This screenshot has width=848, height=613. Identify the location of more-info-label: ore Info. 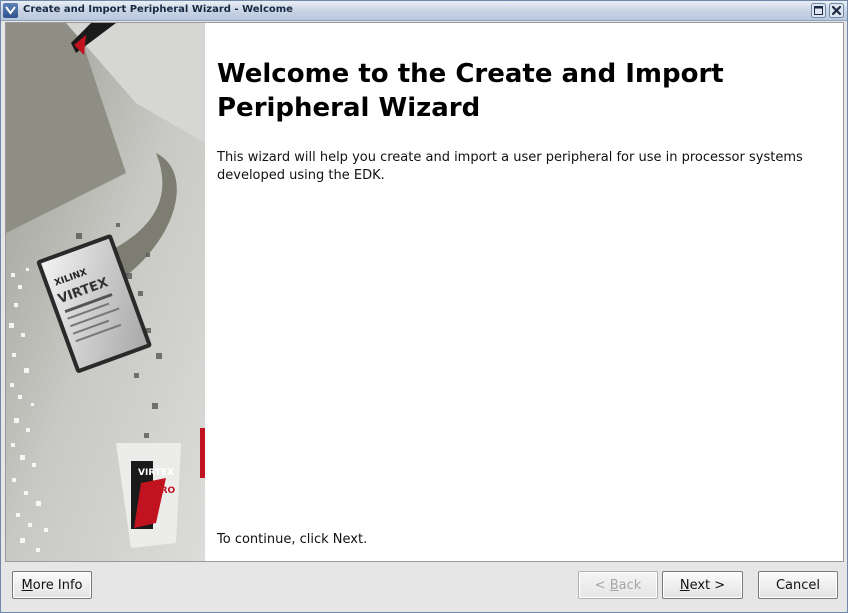
(57, 585).